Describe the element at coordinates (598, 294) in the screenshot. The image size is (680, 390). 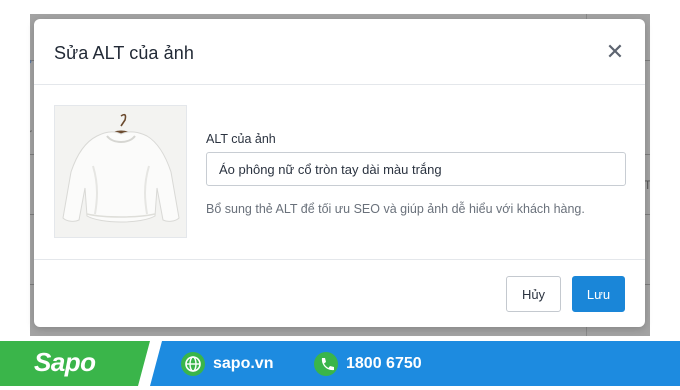
I see `save-button: Lưu` at that location.